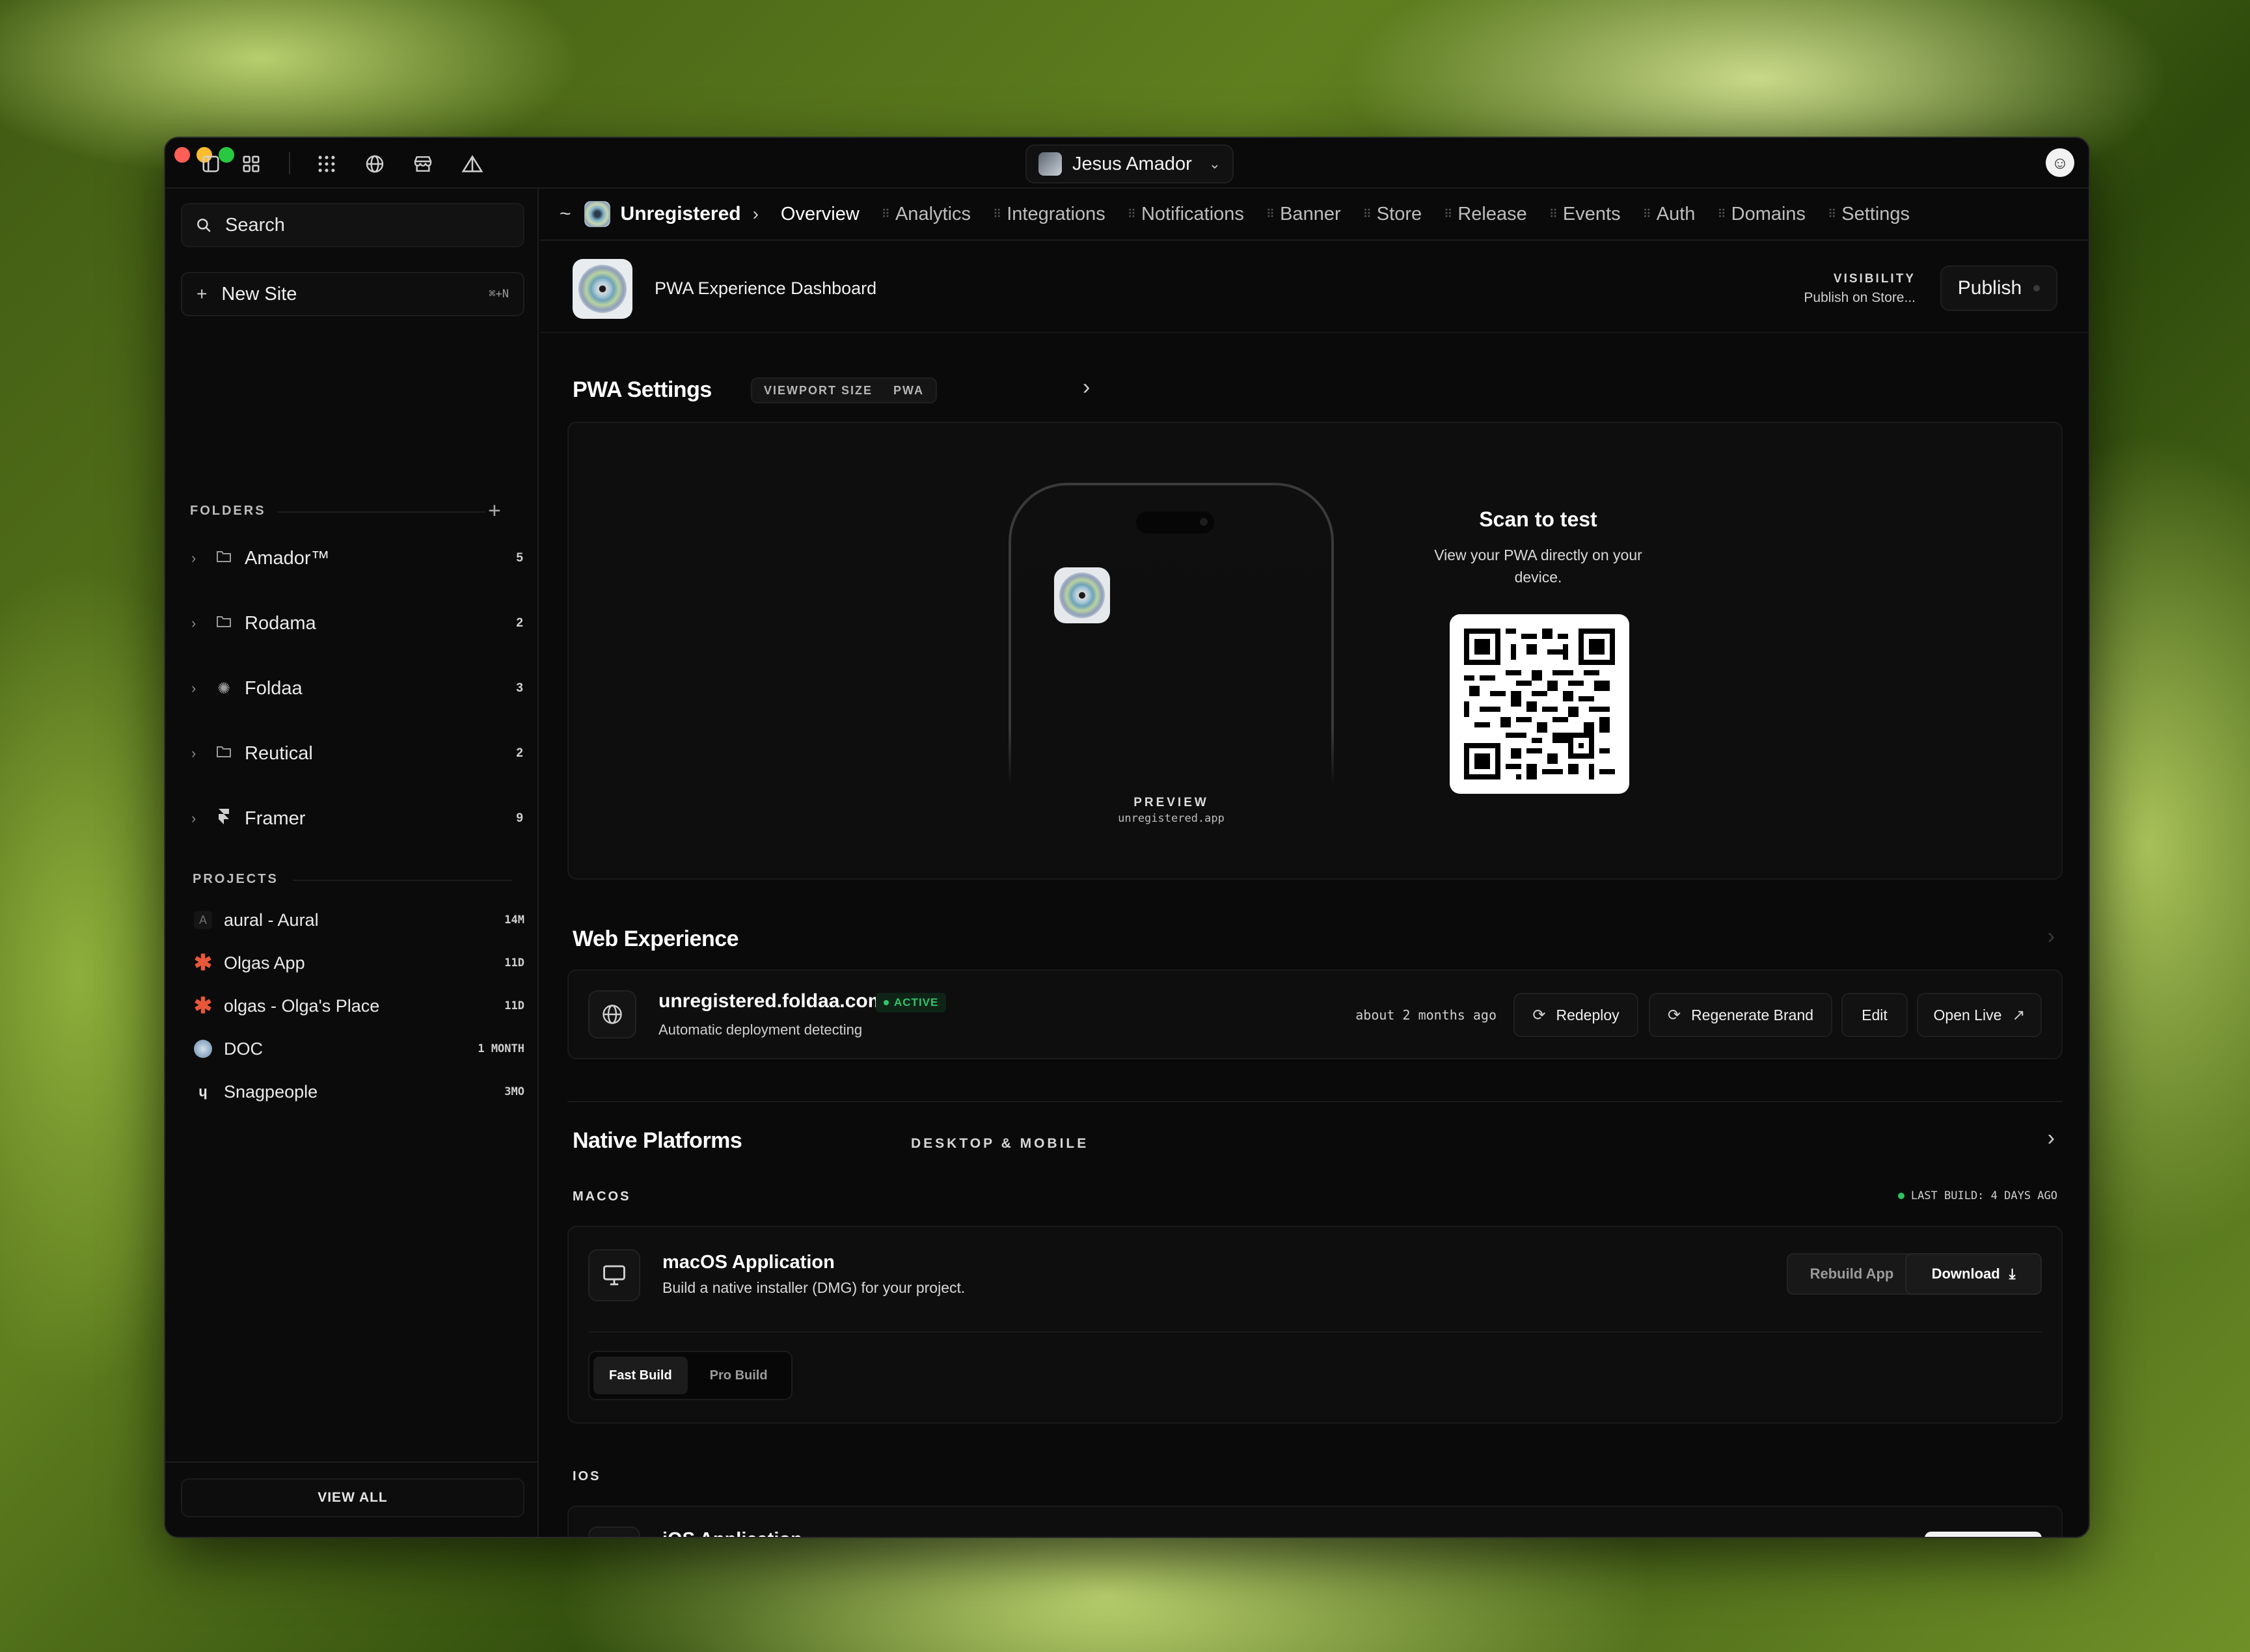 This screenshot has height=1652, width=2250. I want to click on search-input: Search, so click(352, 225).